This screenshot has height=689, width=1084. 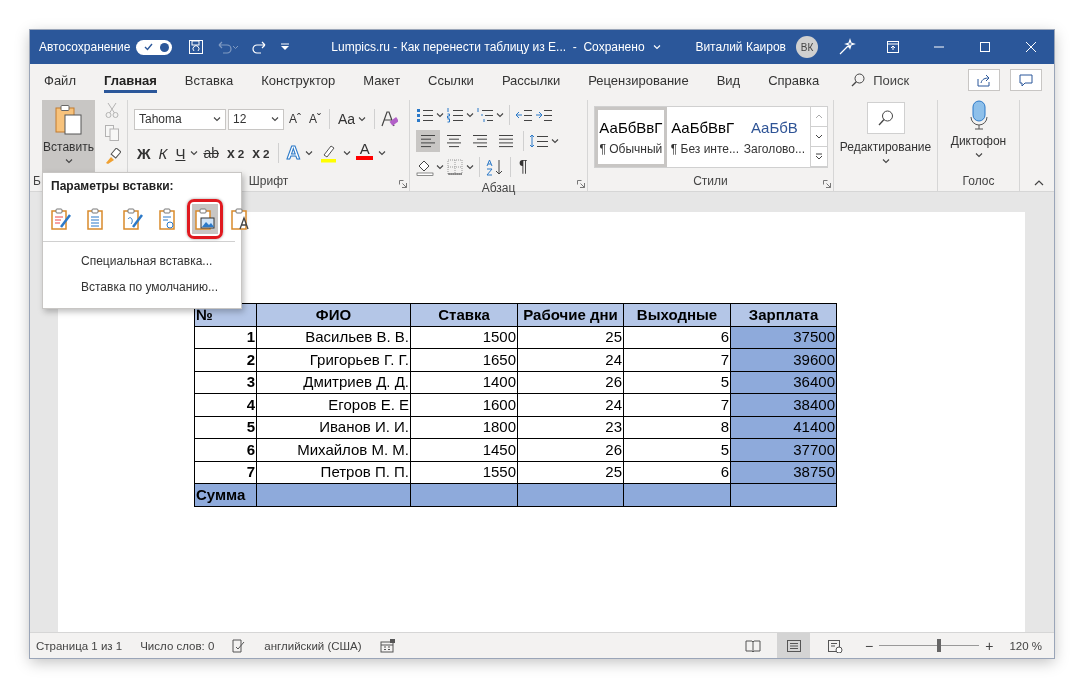 What do you see at coordinates (570, 427) in the screenshot?
I see `table-cell: 23` at bounding box center [570, 427].